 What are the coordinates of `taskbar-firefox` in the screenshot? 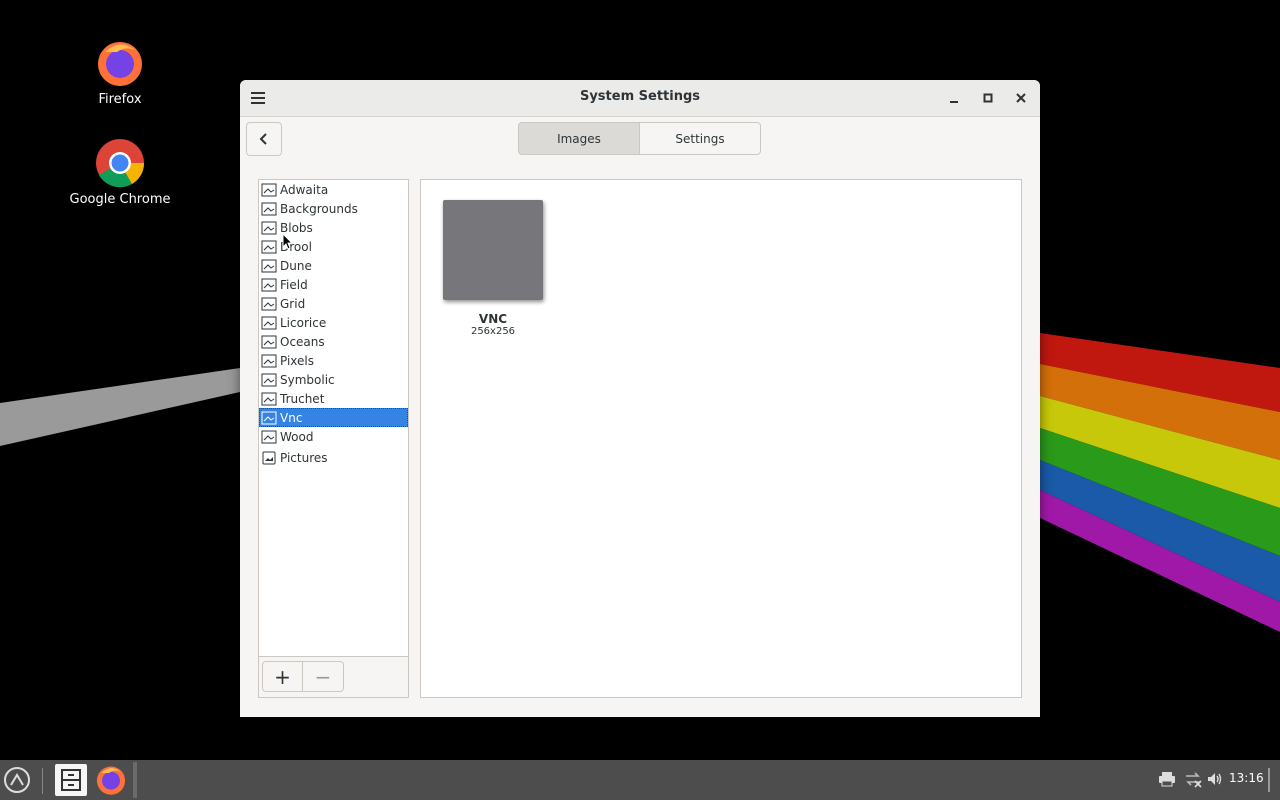 It's located at (111, 782).